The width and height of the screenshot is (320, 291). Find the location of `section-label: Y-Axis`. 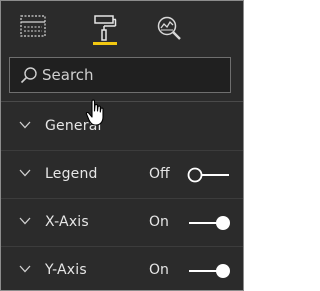

section-label: Y-Axis is located at coordinates (66, 270).